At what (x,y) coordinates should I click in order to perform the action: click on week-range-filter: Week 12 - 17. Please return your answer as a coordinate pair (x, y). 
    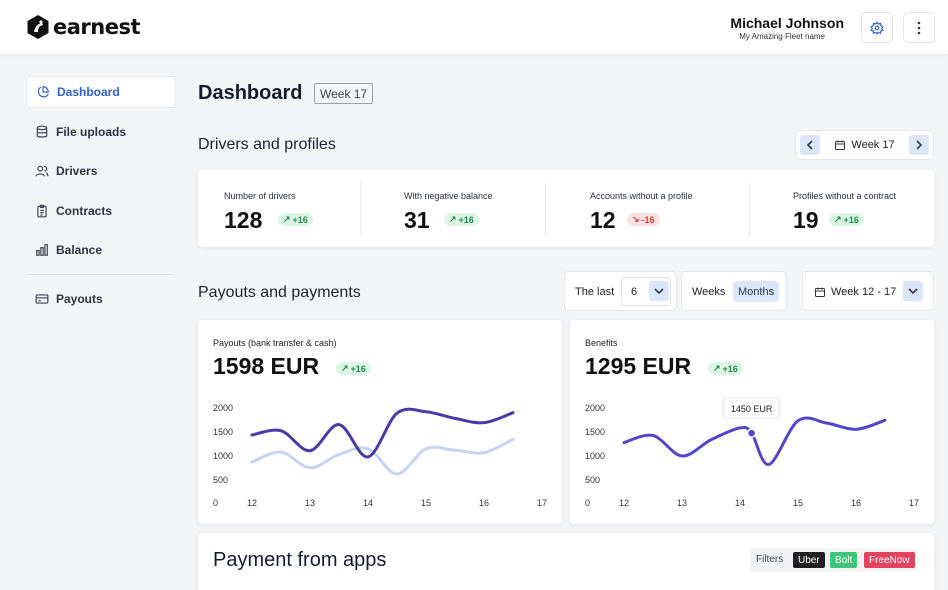
    Looking at the image, I should click on (868, 291).